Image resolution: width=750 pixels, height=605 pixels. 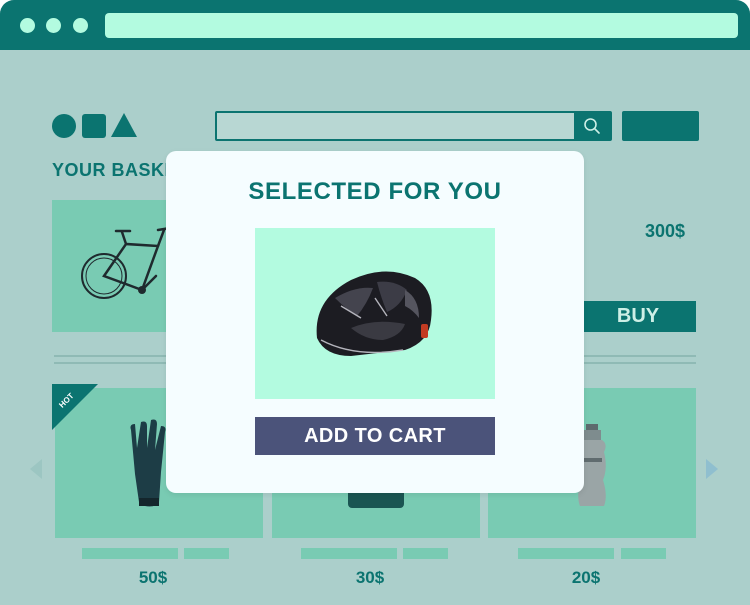 I want to click on search-icon, so click(x=592, y=126).